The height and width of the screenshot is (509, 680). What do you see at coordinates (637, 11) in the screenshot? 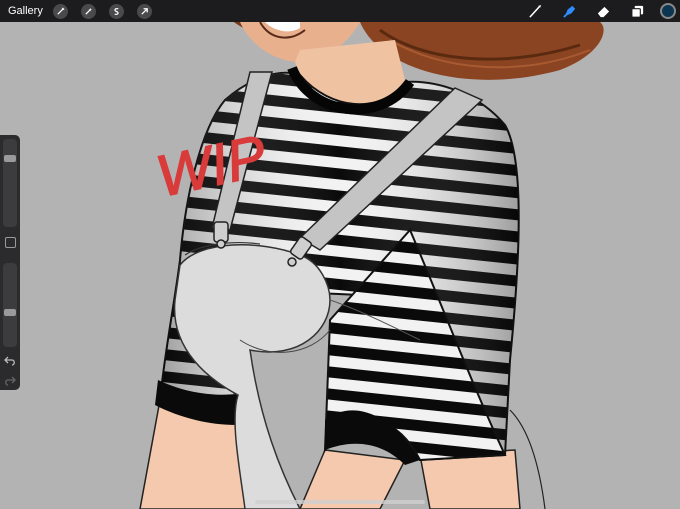
I see `layers-icon` at bounding box center [637, 11].